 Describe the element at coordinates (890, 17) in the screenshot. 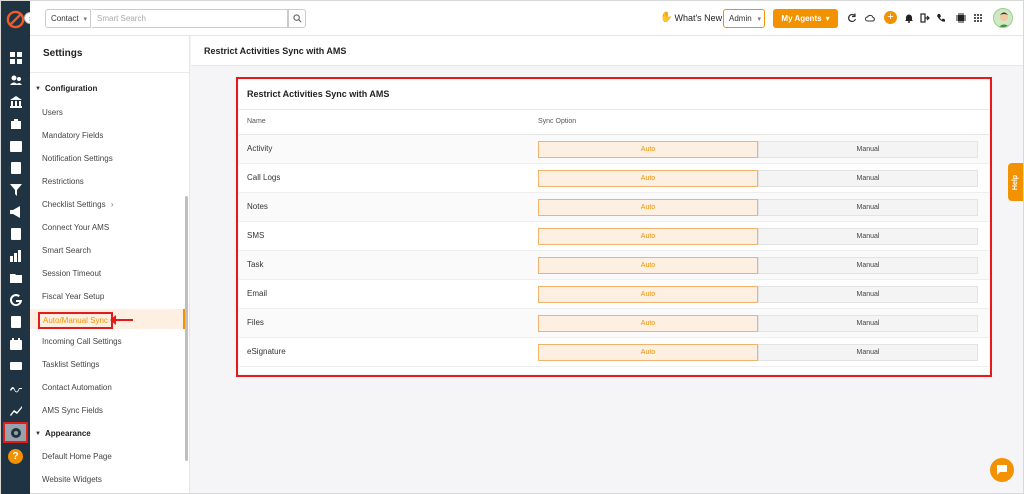

I see `add-icon: +` at that location.